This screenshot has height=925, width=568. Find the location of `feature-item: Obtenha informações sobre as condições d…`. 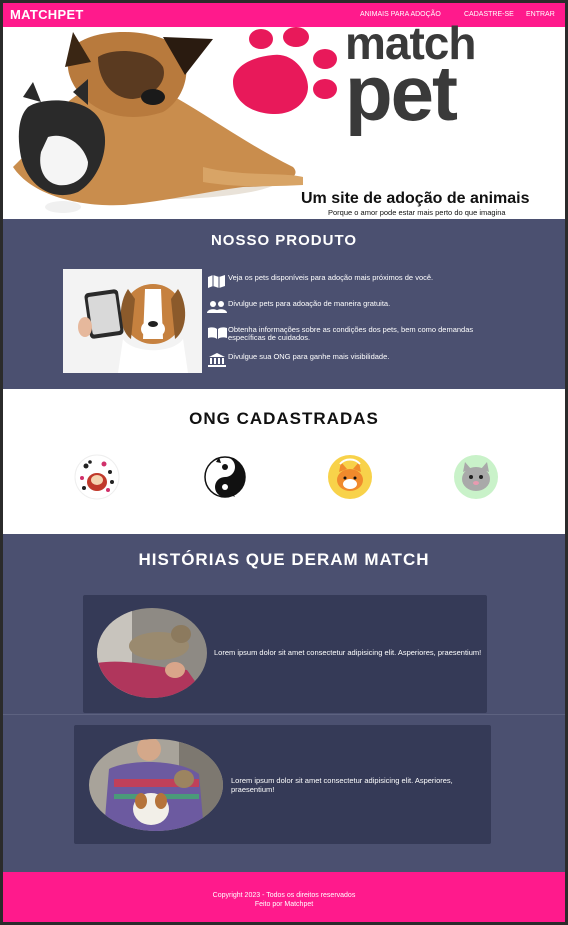

feature-item: Obtenha informações sobre as condições d… is located at coordinates (347, 334).